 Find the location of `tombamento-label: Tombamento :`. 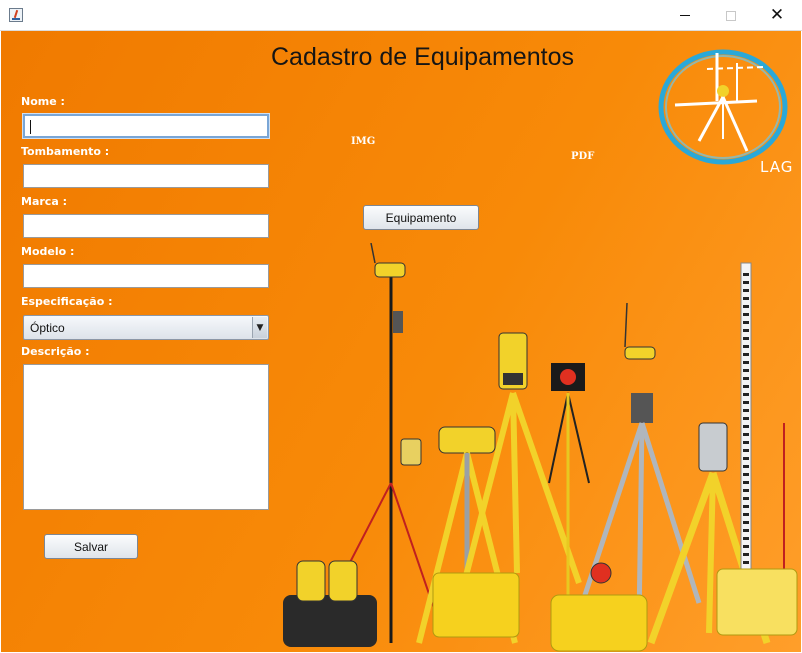

tombamento-label: Tombamento : is located at coordinates (65, 151).